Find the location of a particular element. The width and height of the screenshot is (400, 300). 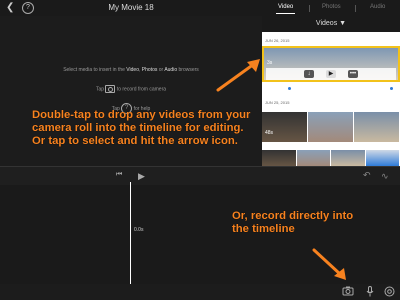

play-clip-icon: ▶ is located at coordinates (331, 74).